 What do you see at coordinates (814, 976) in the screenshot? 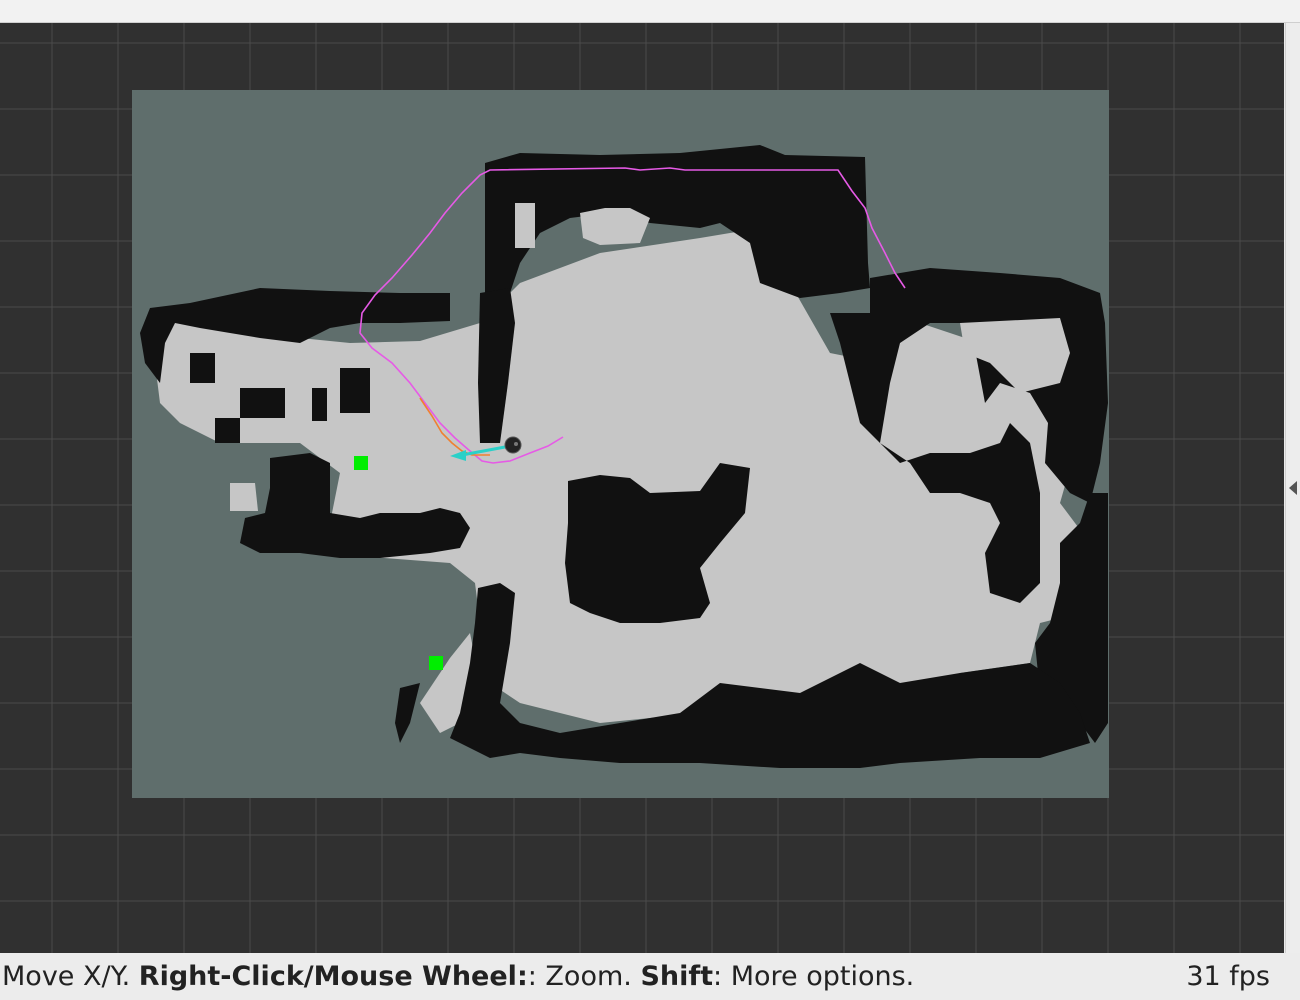
I see `hint-shift-text: : More options.` at bounding box center [814, 976].